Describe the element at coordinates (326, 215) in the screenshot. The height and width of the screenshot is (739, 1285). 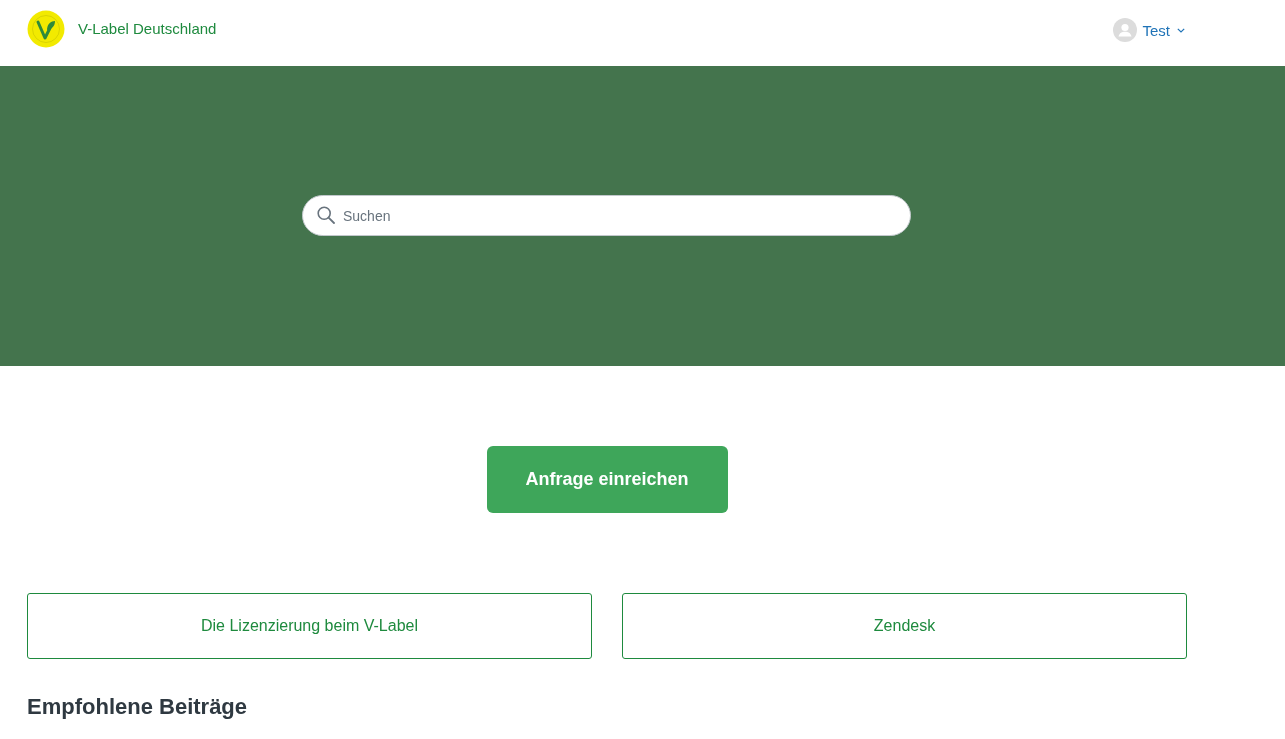
I see `search-icon` at that location.